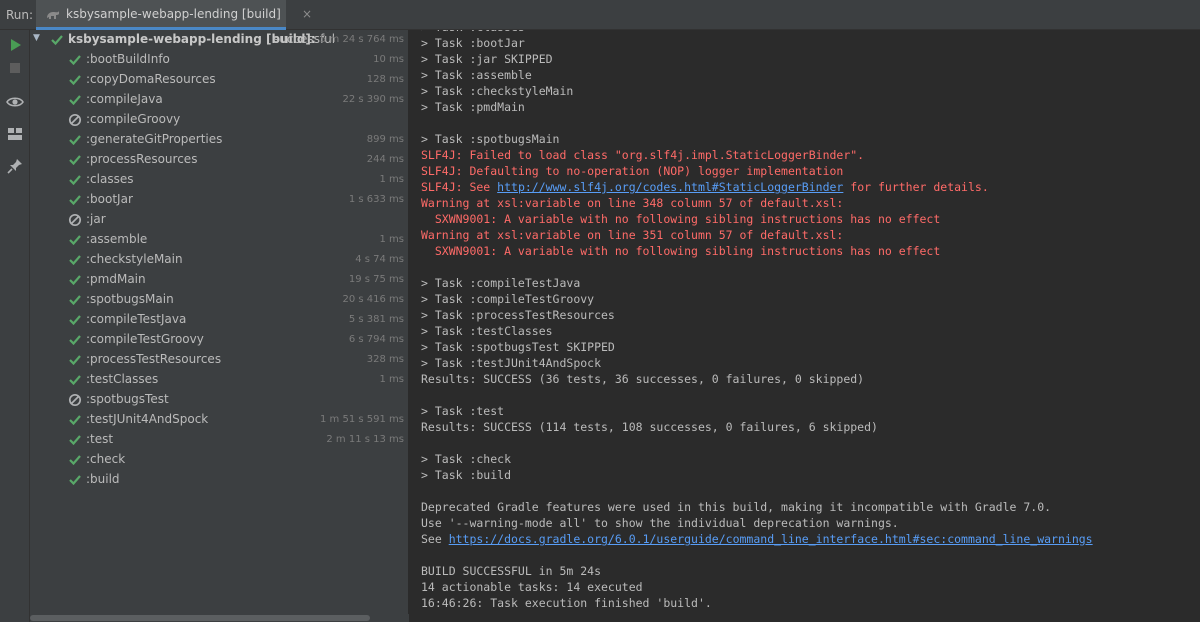 This screenshot has height=622, width=1200. I want to click on task-label: :bootJar, so click(109, 199).